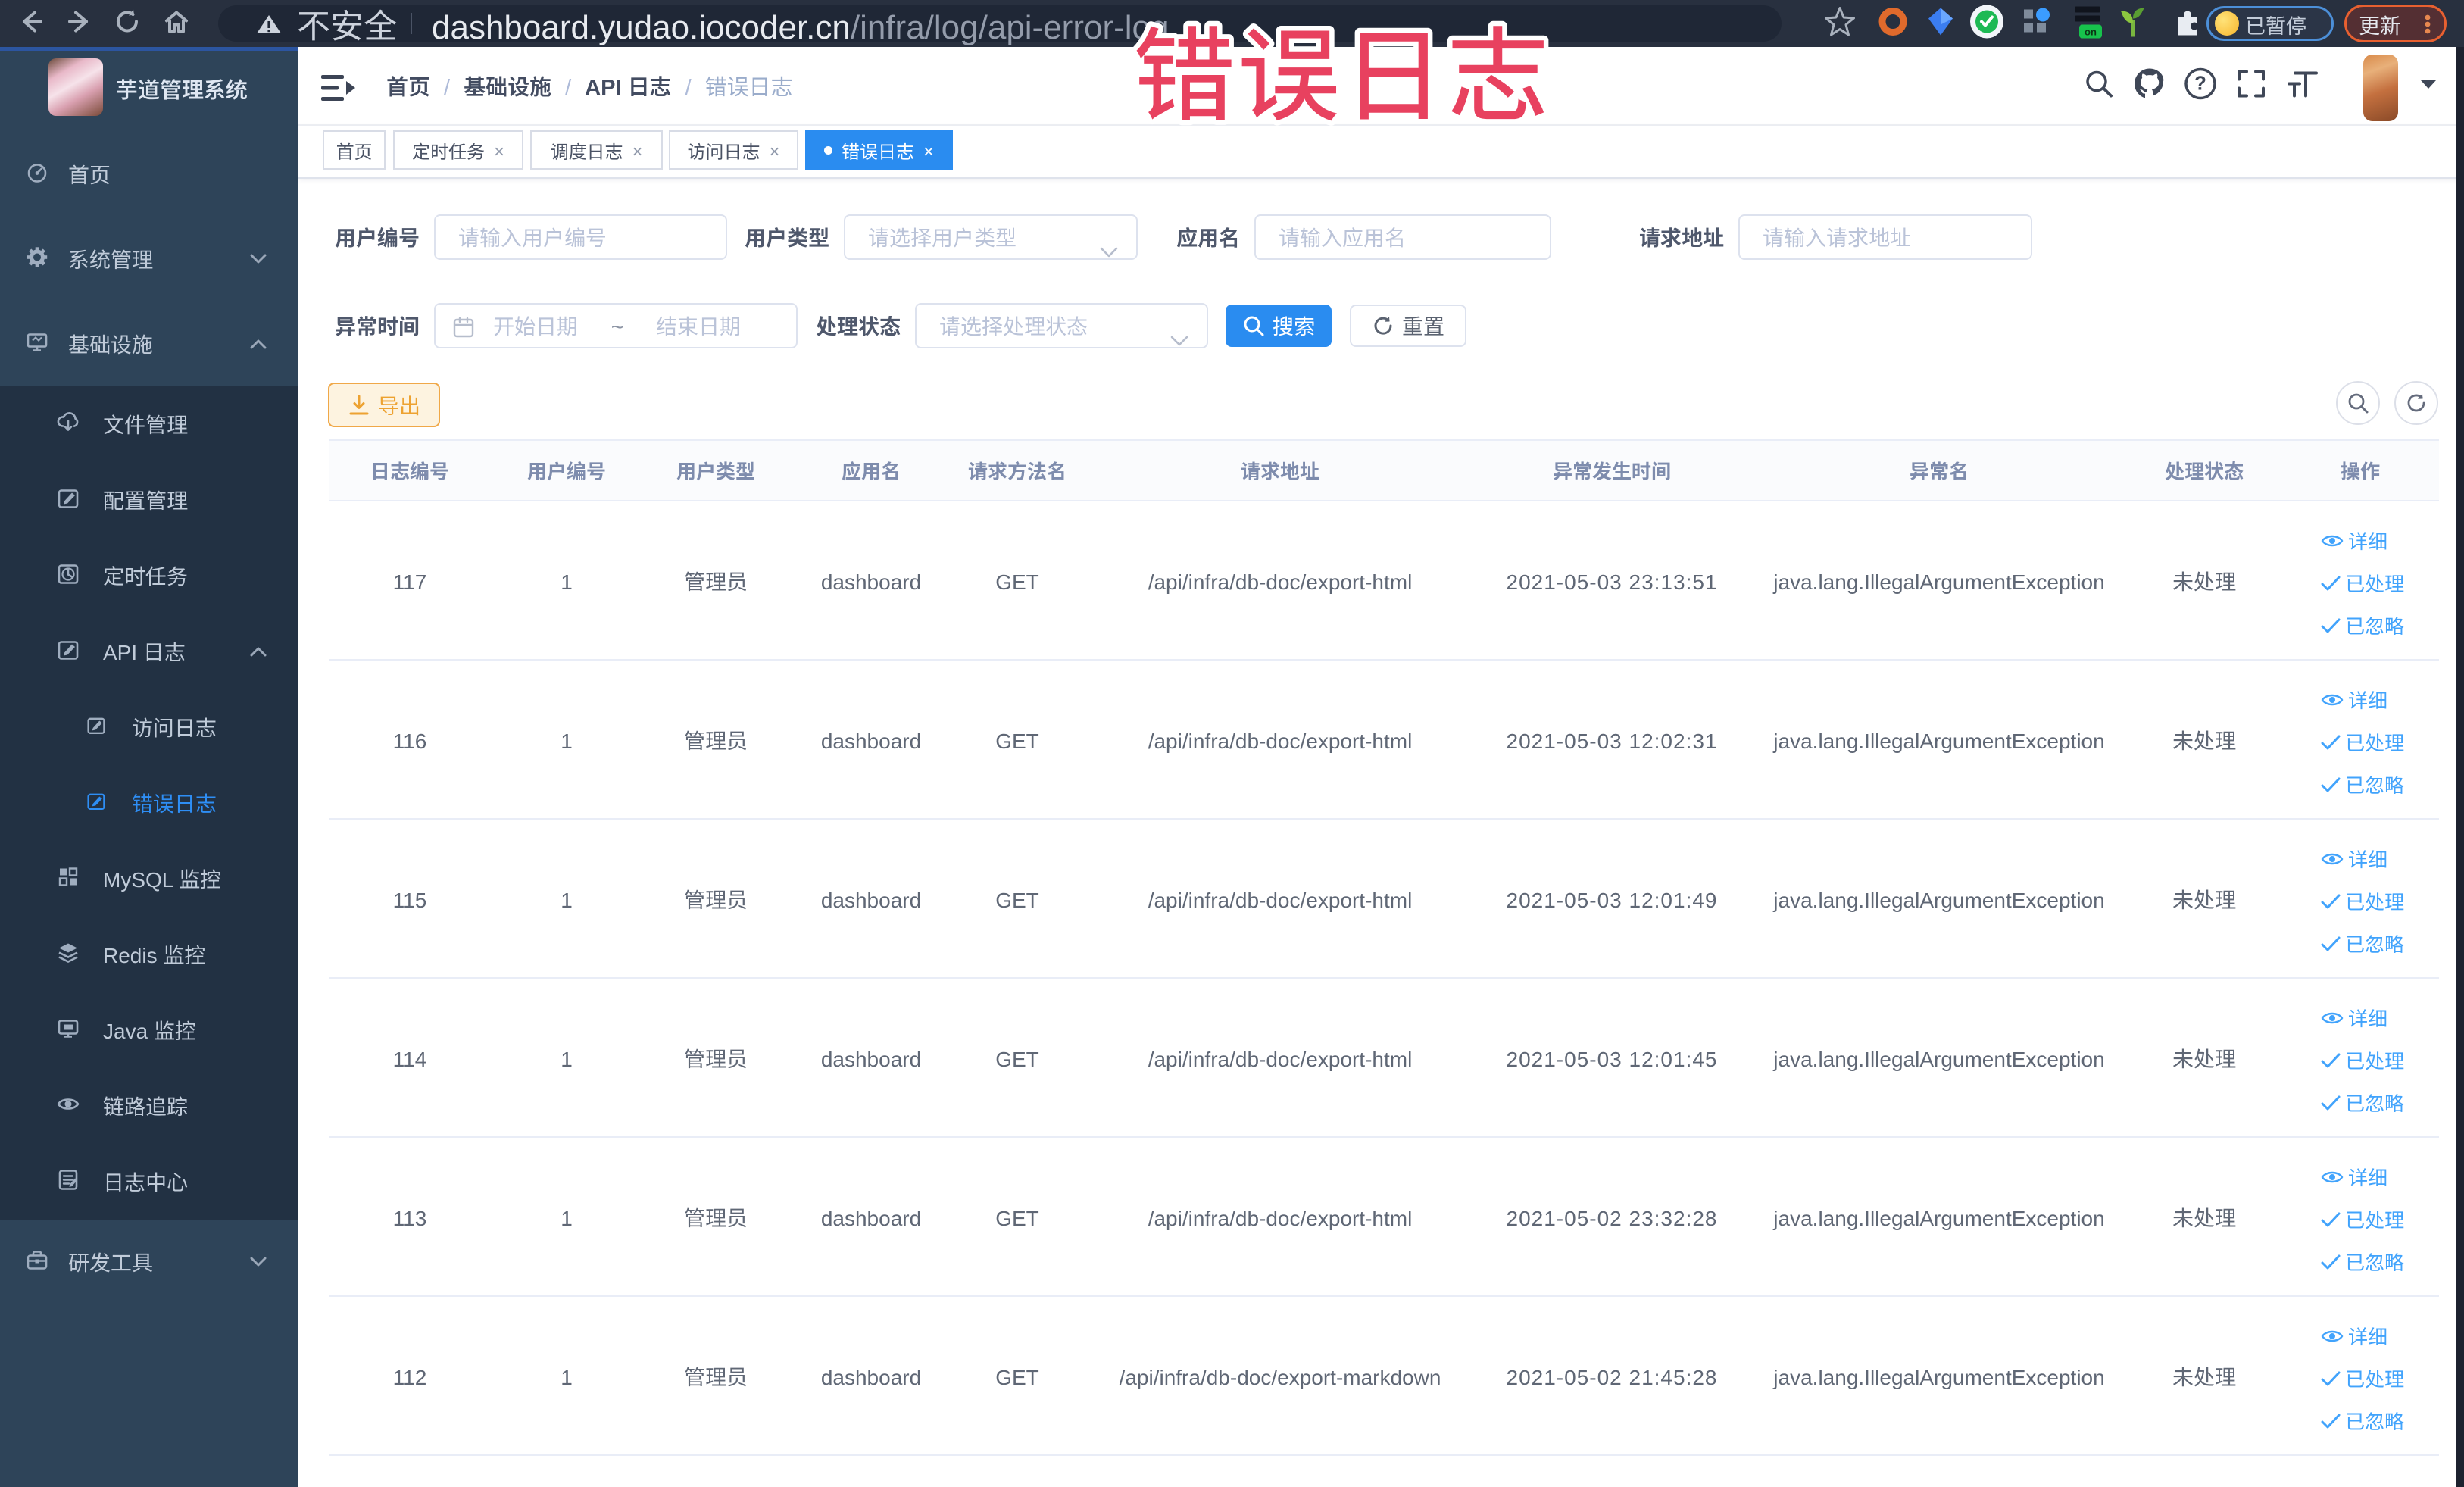 Image resolution: width=2464 pixels, height=1487 pixels. What do you see at coordinates (1342, 71) in the screenshot?
I see `svg-text: 错误日志` at bounding box center [1342, 71].